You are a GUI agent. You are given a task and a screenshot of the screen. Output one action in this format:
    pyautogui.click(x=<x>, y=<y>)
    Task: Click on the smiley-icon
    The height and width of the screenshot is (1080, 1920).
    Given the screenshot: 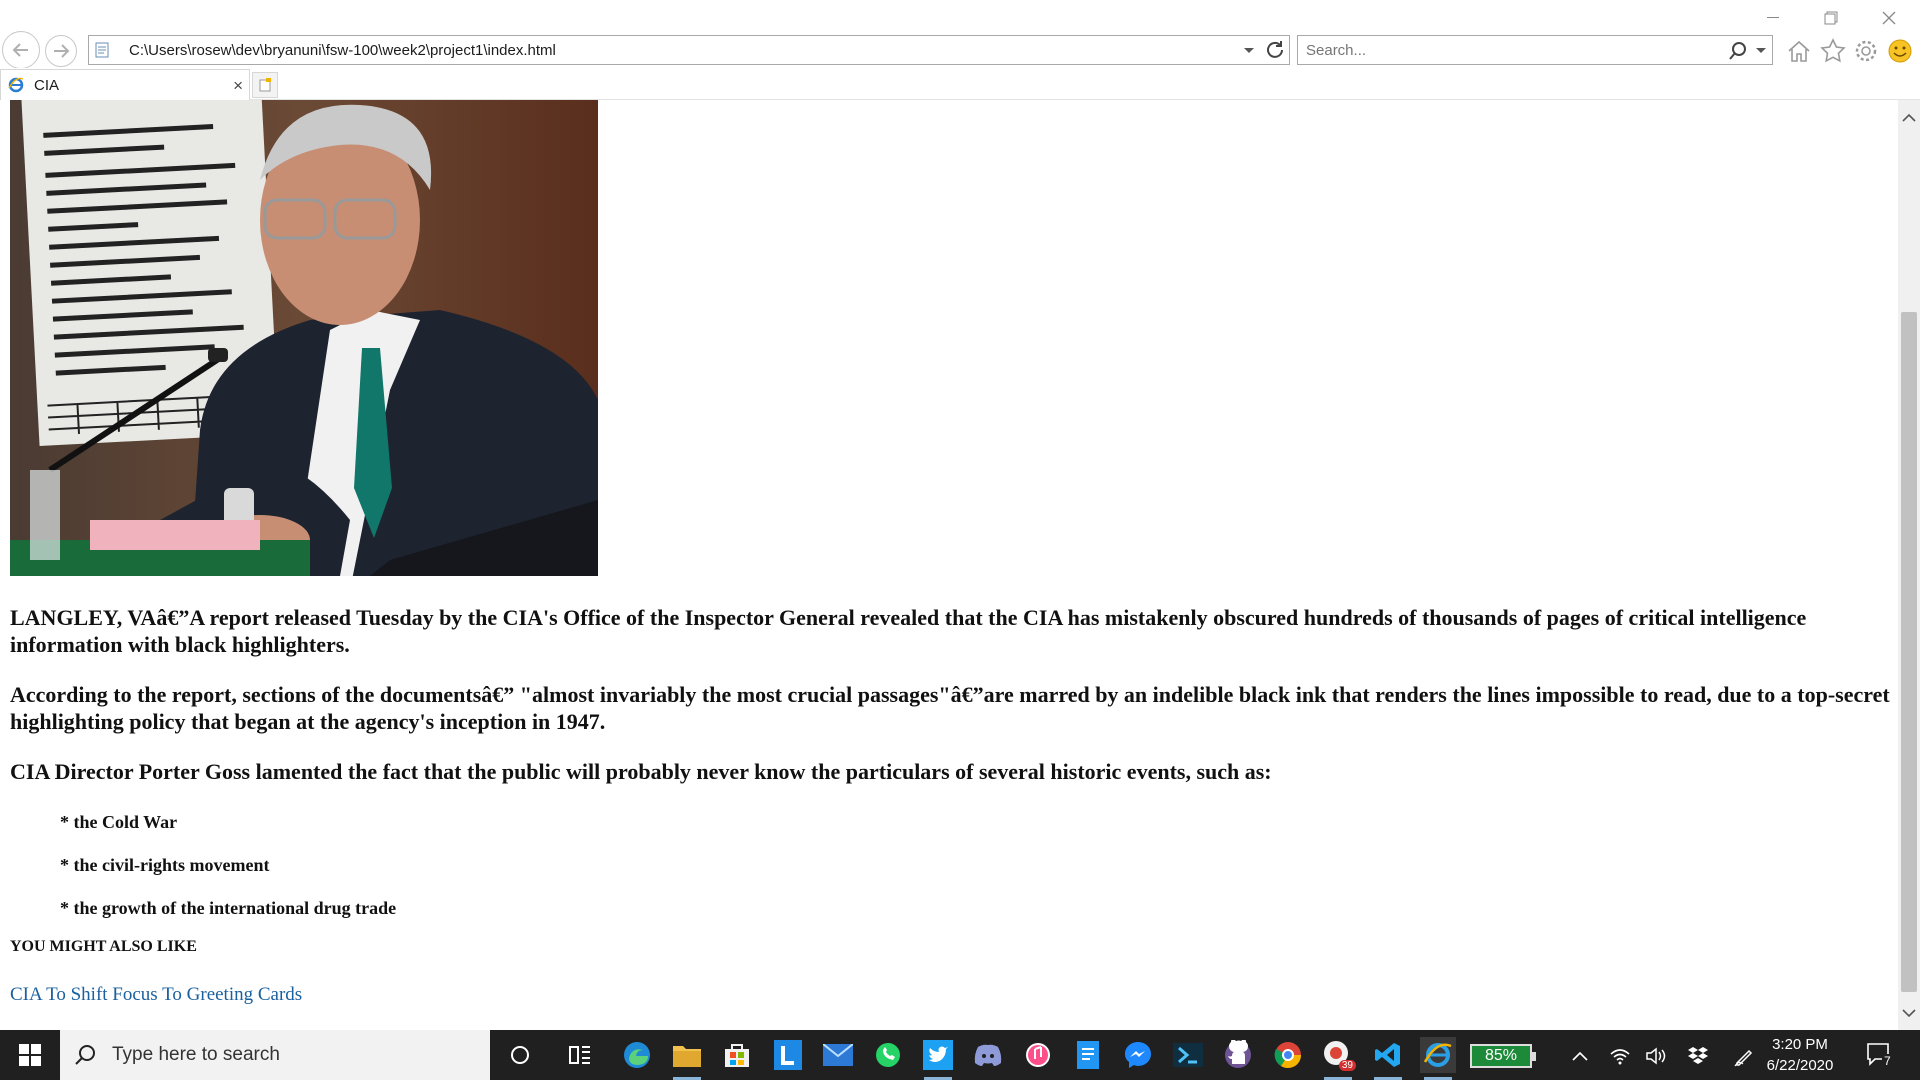 What is the action you would take?
    pyautogui.click(x=1900, y=51)
    